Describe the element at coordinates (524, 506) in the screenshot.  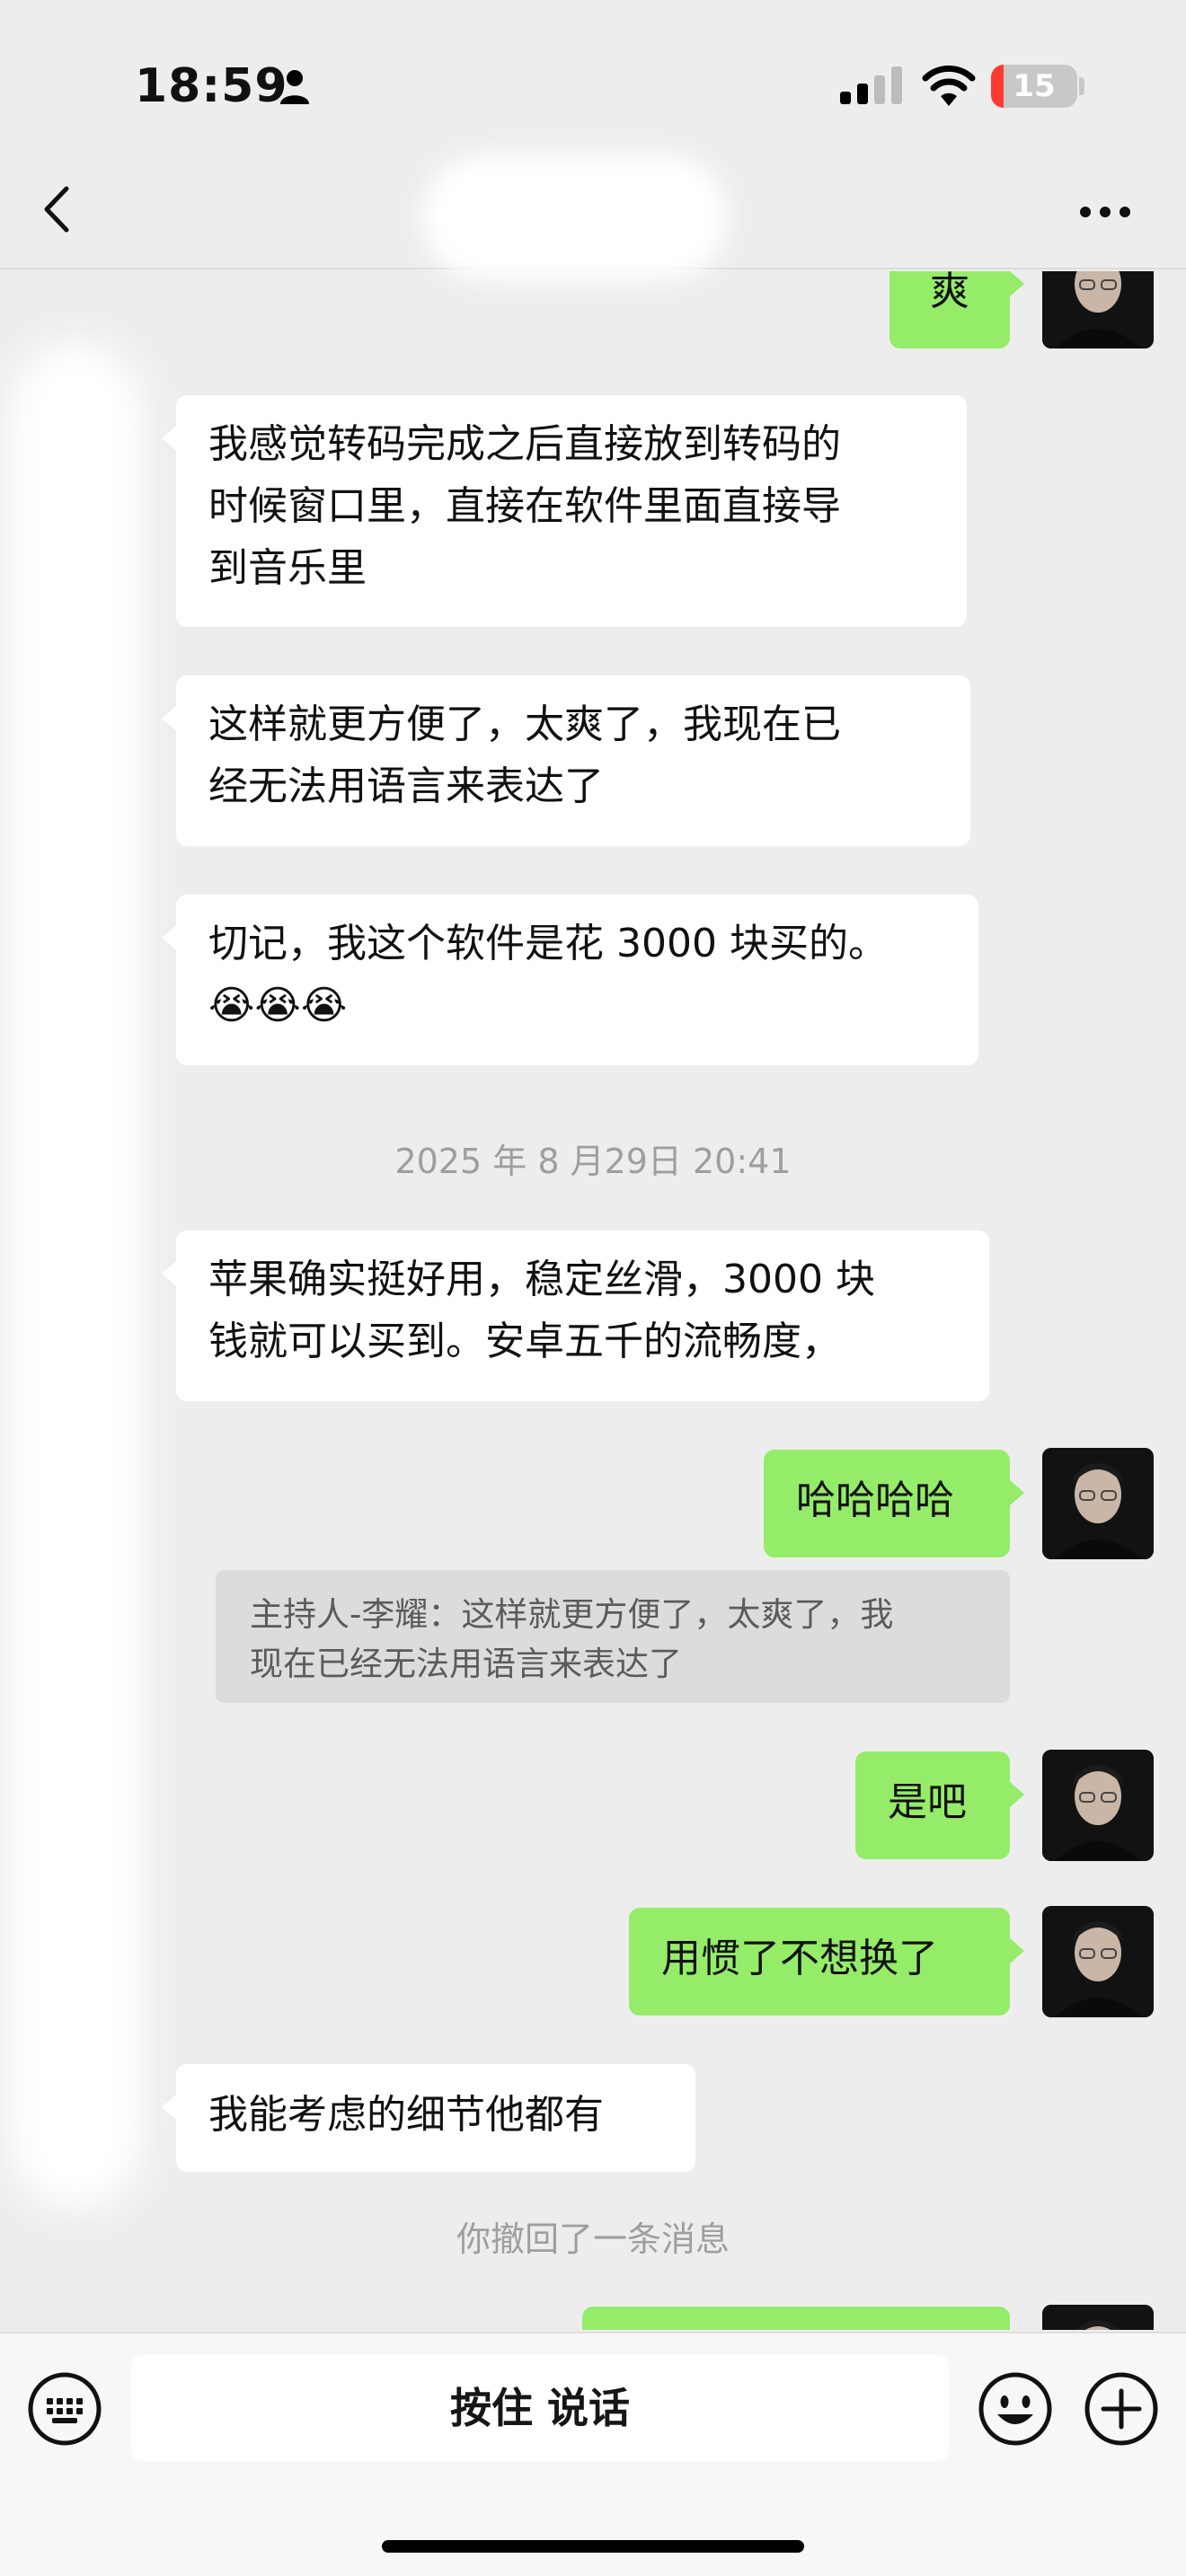
I see `message-line: 时候窗口里，直接在软件里面直接导` at that location.